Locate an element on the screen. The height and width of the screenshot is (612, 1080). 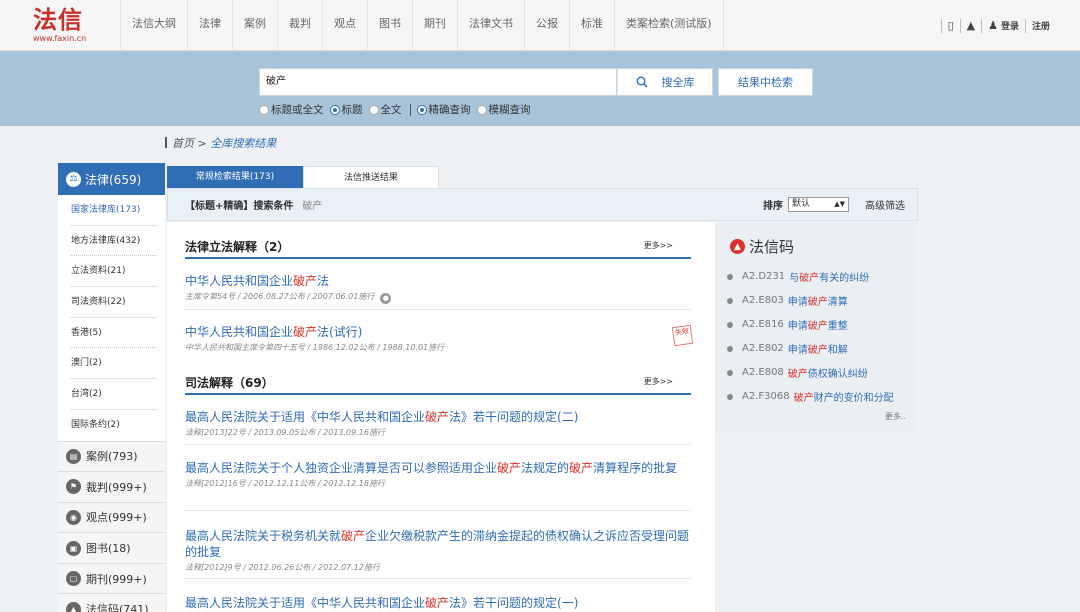
sidebar-item-viewpoints: ◉ 观点(999+) is located at coordinates (111, 517).